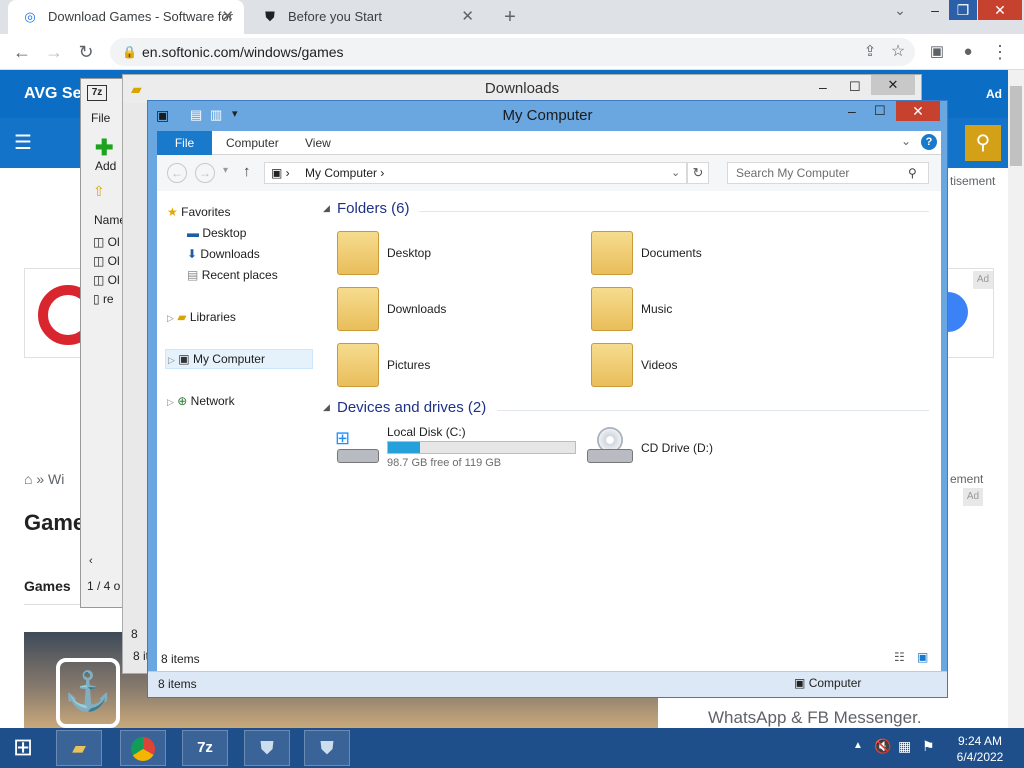 The image size is (1024, 768). Describe the element at coordinates (659, 365) in the screenshot. I see `folder-videos: Videos` at that location.